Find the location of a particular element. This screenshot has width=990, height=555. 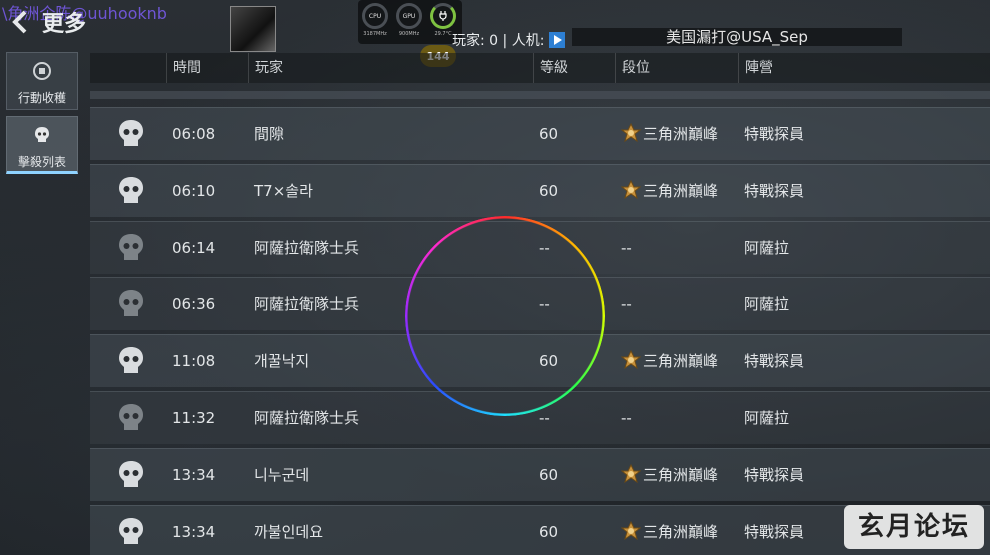

table-row: 06:36 阿薩拉衛隊士兵 -- -- 阿薩拉 is located at coordinates (540, 304).